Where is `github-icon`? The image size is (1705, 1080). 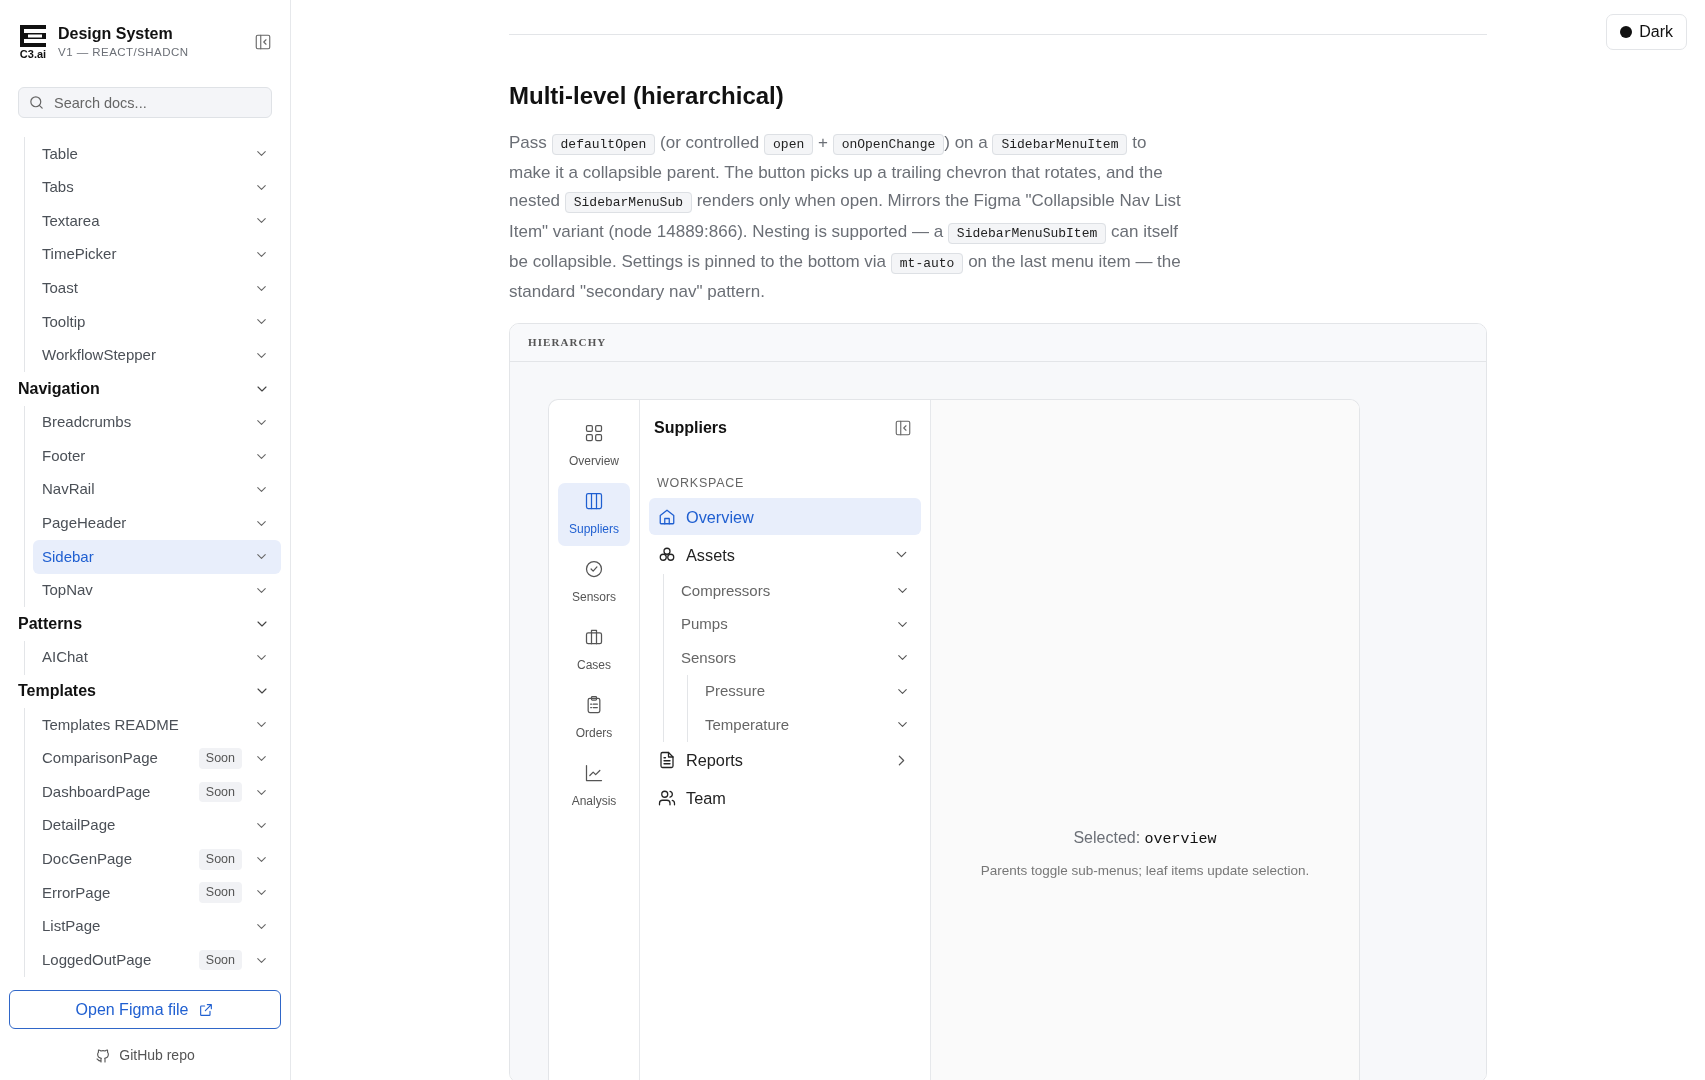
github-icon is located at coordinates (103, 1055).